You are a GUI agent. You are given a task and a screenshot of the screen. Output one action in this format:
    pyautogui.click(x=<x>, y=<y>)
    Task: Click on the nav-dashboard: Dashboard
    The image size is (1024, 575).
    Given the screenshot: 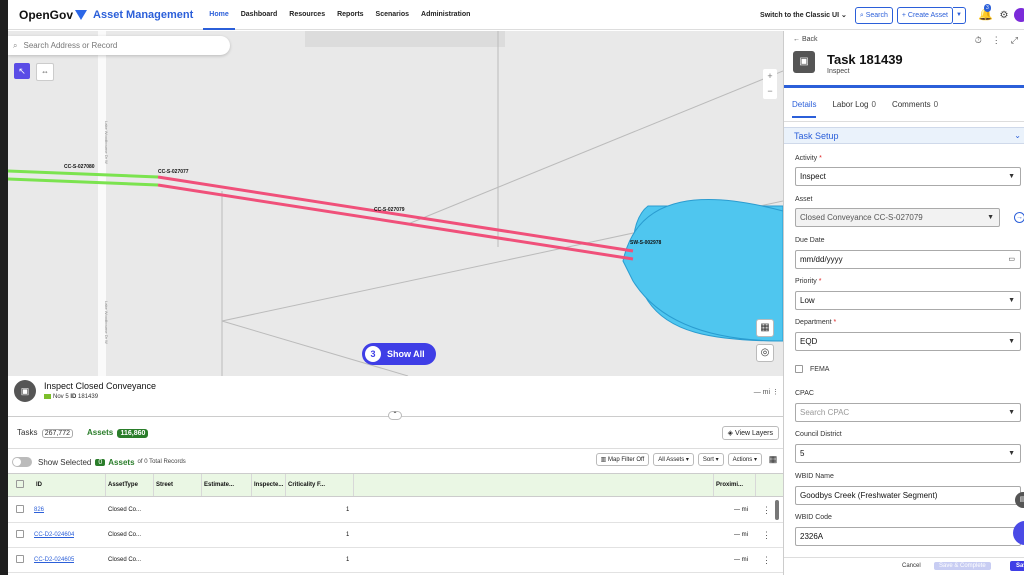 What is the action you would take?
    pyautogui.click(x=259, y=15)
    